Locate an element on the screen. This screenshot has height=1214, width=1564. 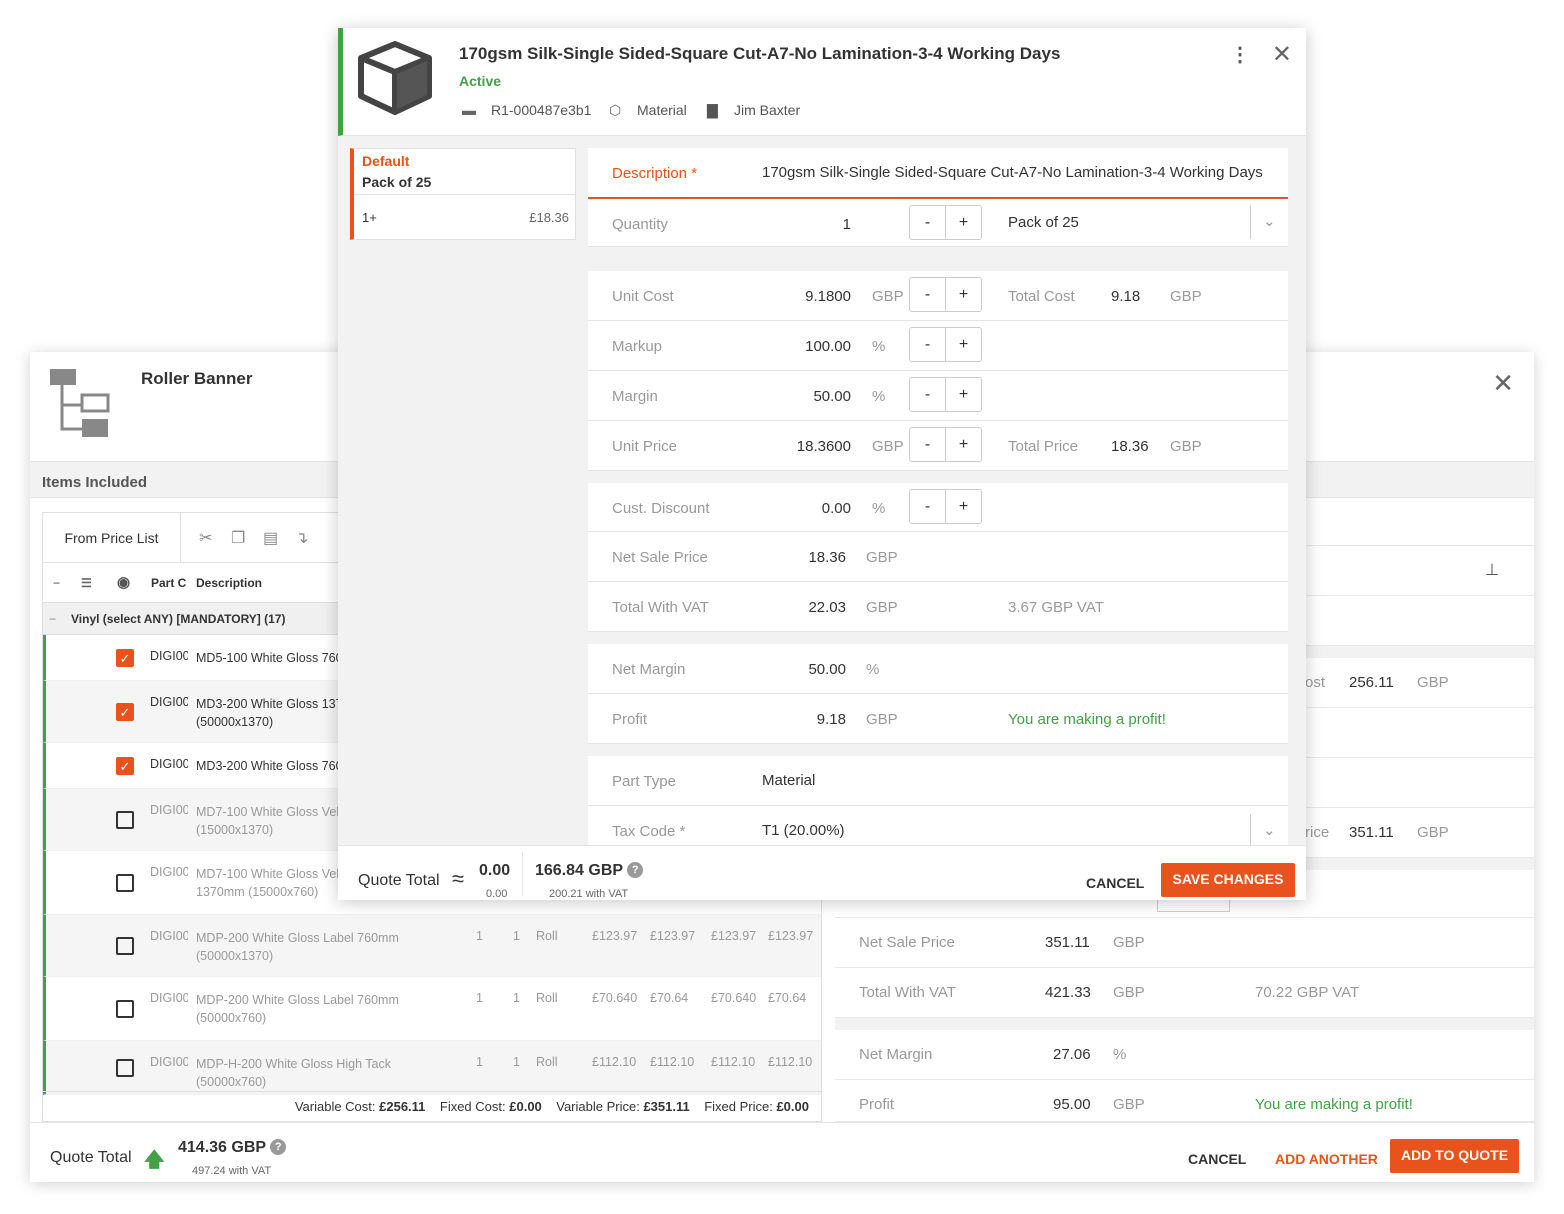
quantity-plus: + is located at coordinates (963, 222).